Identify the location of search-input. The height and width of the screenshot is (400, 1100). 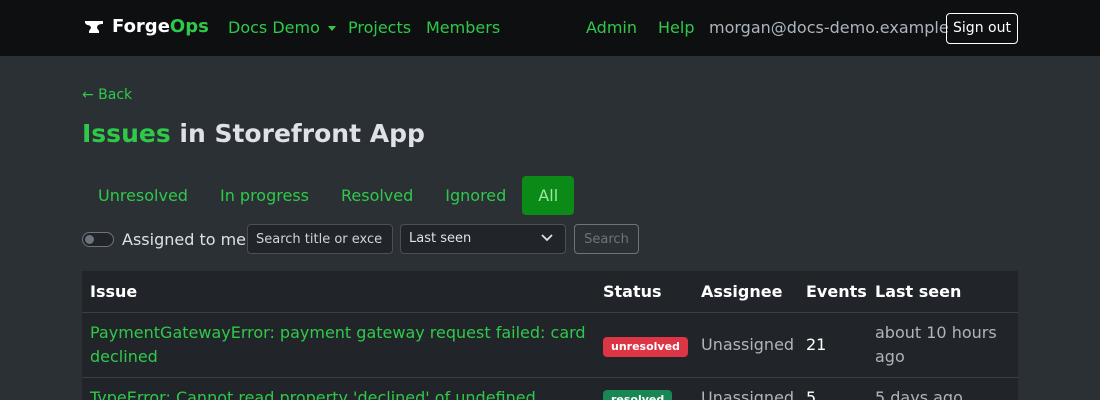
(320, 239).